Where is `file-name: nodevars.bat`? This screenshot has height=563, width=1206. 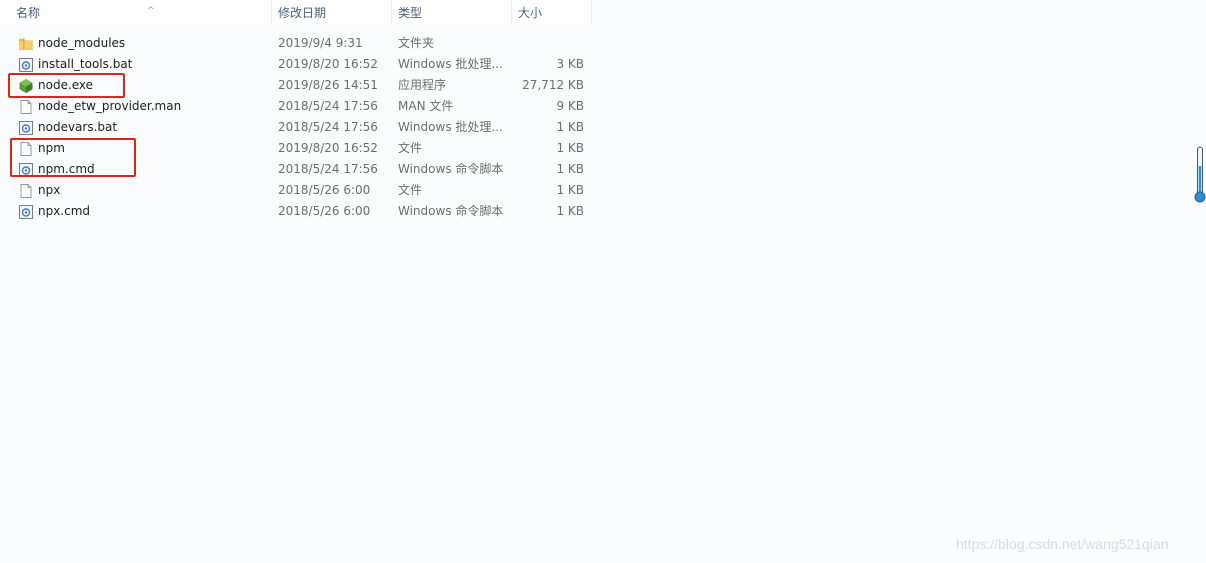 file-name: nodevars.bat is located at coordinates (78, 127).